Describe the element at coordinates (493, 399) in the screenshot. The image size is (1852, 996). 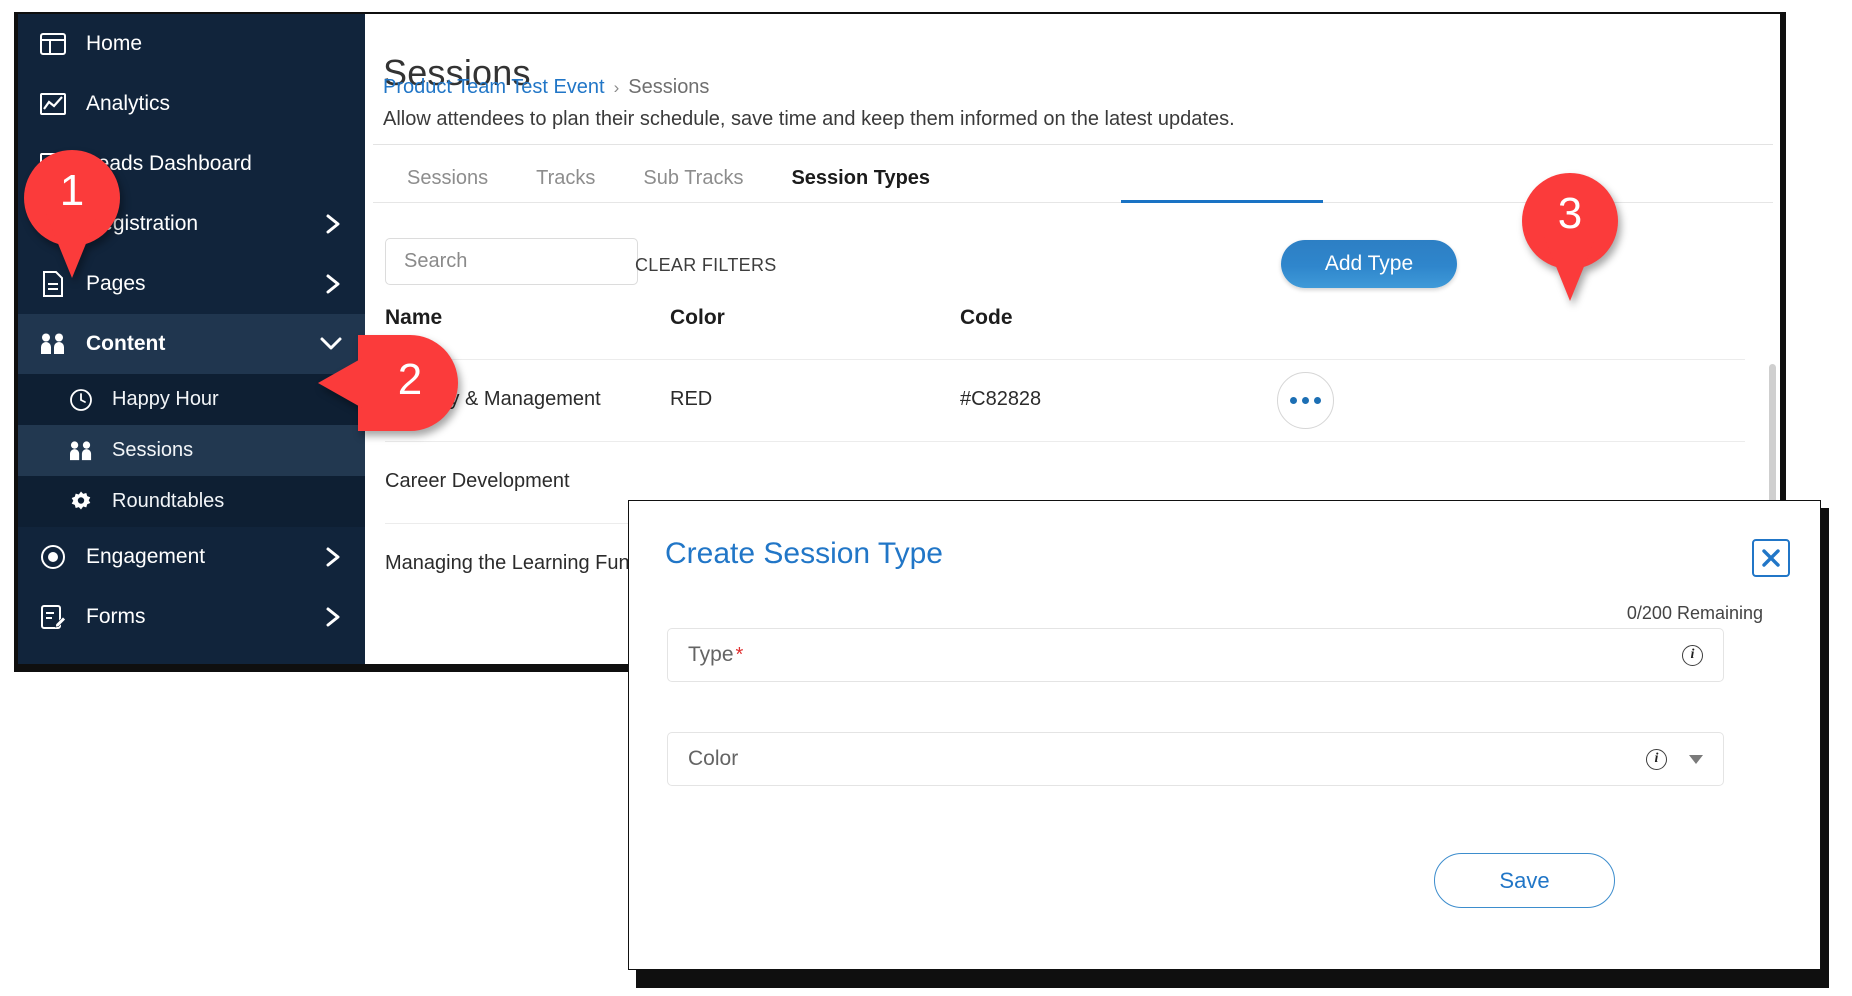
I see `cell-name: Strategy & Management` at that location.